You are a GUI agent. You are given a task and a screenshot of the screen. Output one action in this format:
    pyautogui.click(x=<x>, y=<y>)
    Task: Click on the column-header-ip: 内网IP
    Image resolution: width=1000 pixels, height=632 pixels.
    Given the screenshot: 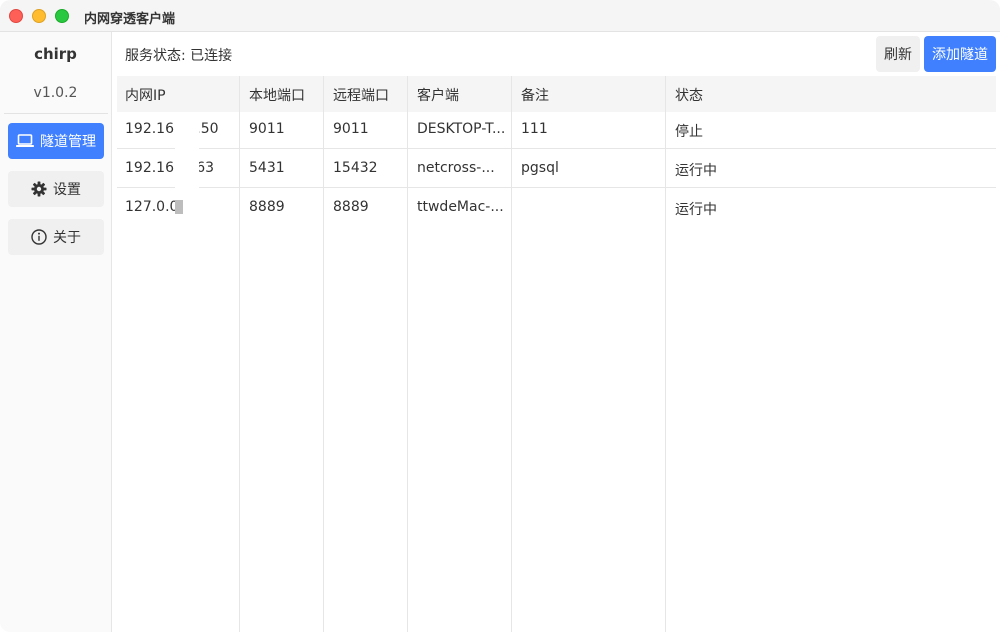 What is the action you would take?
    pyautogui.click(x=145, y=95)
    